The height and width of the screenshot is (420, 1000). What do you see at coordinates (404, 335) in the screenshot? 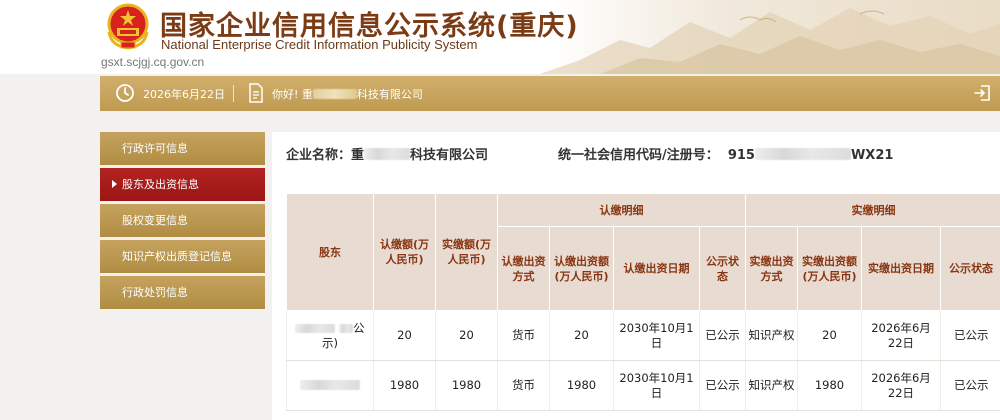
I see `subscribed-amount: 20` at bounding box center [404, 335].